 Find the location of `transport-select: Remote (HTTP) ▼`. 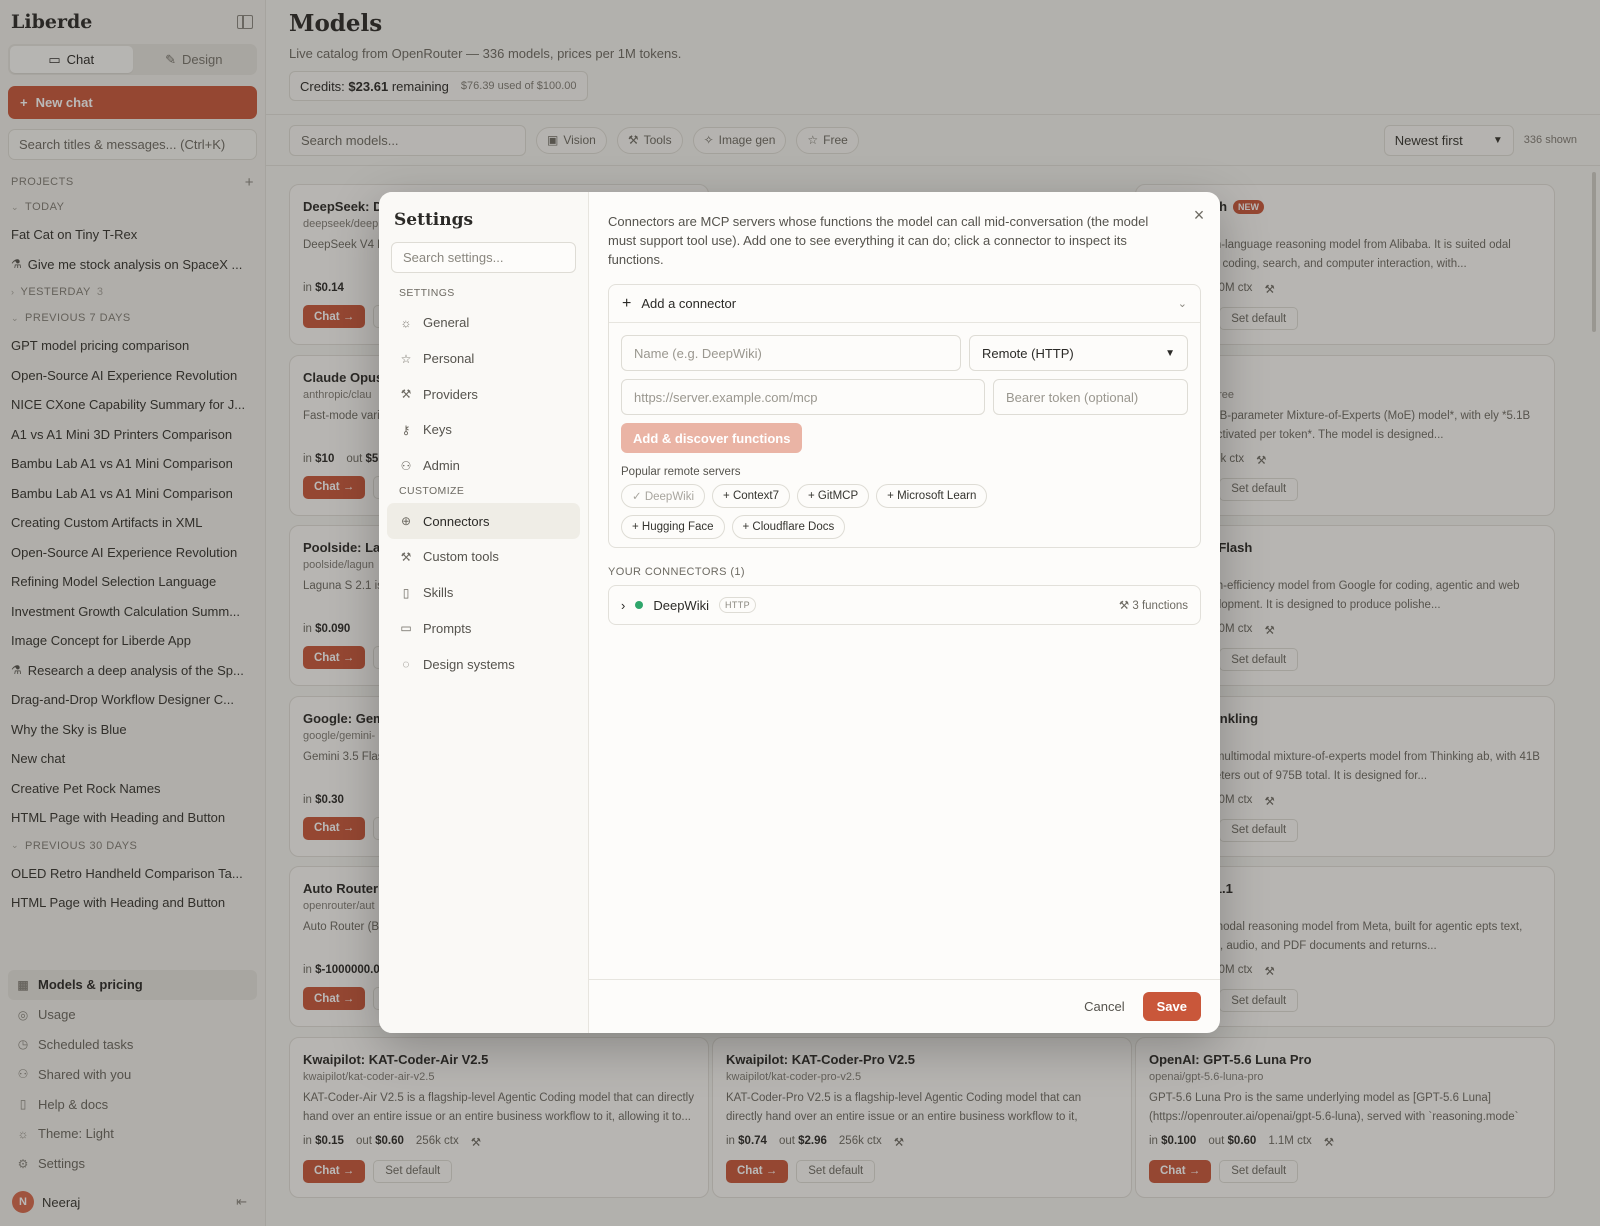

transport-select: Remote (HTTP) ▼ is located at coordinates (1078, 353).